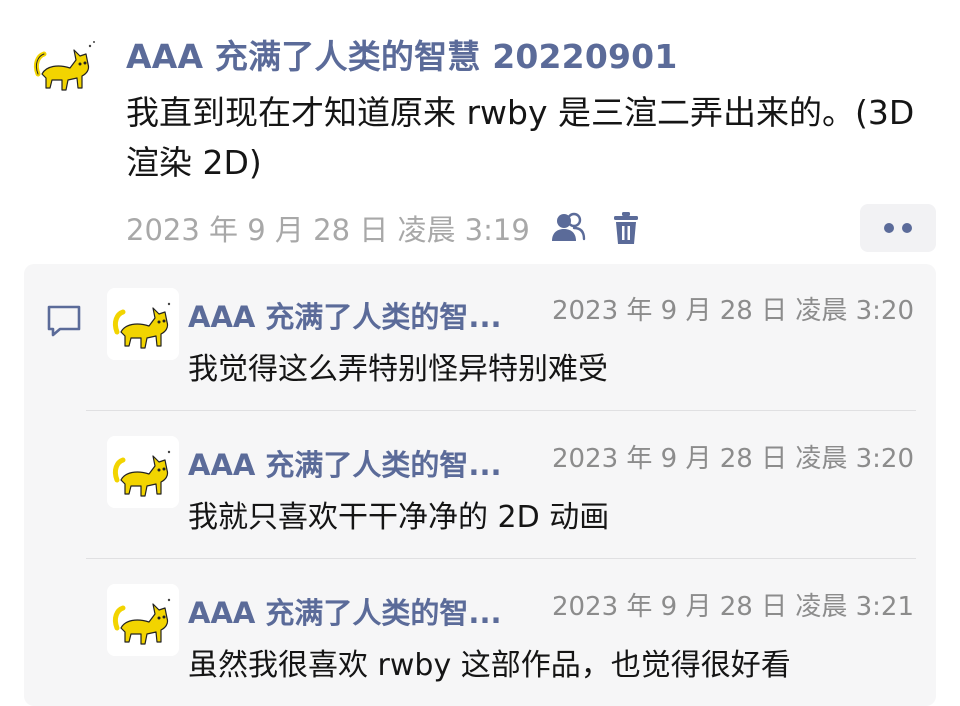 The height and width of the screenshot is (706, 960). What do you see at coordinates (626, 228) in the screenshot?
I see `trash-icon` at bounding box center [626, 228].